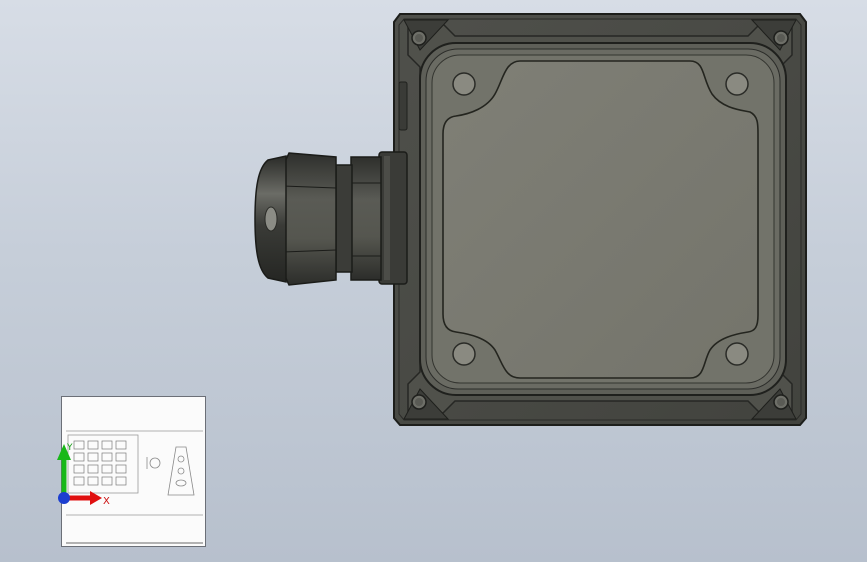  What do you see at coordinates (83, 475) in the screenshot?
I see `reference-triad: X Y` at bounding box center [83, 475].